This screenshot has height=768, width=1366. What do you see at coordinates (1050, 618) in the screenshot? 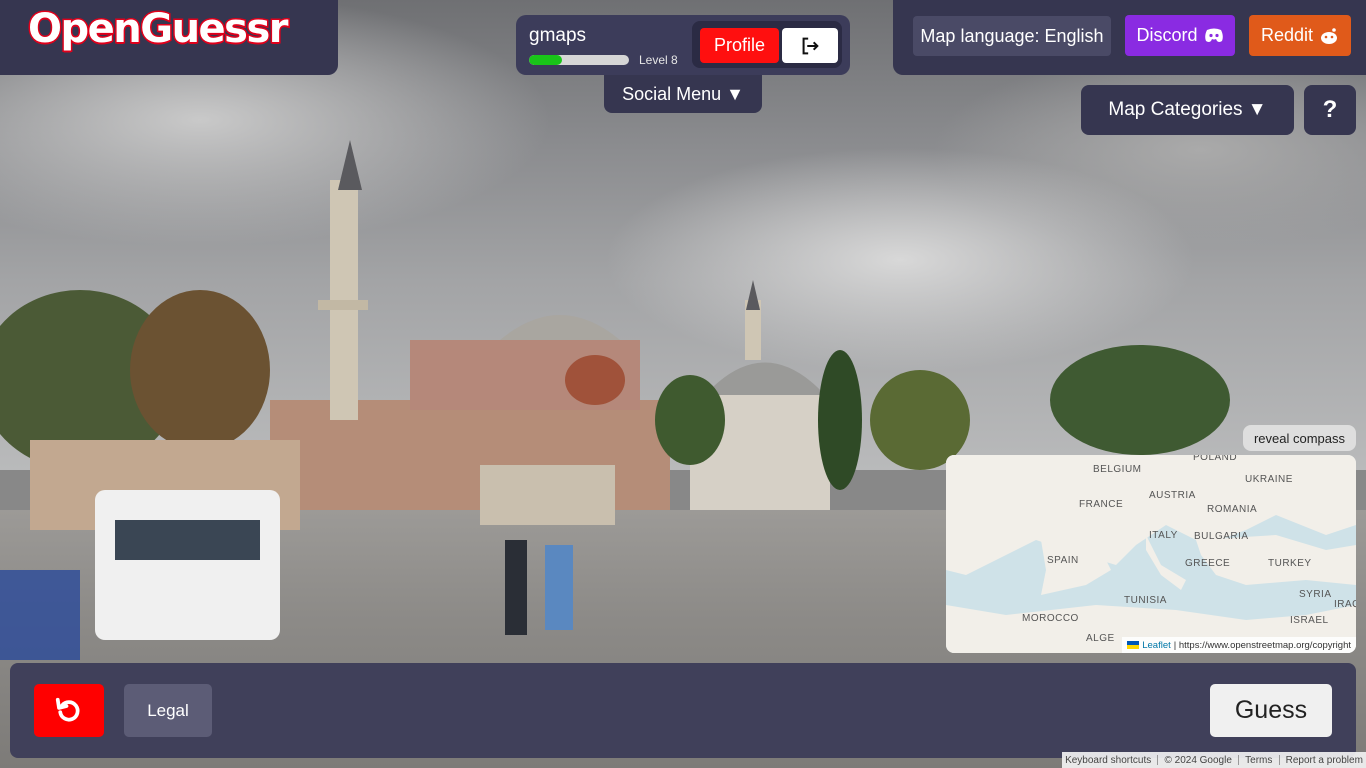
I see `map-label: MOROCCO` at bounding box center [1050, 618].